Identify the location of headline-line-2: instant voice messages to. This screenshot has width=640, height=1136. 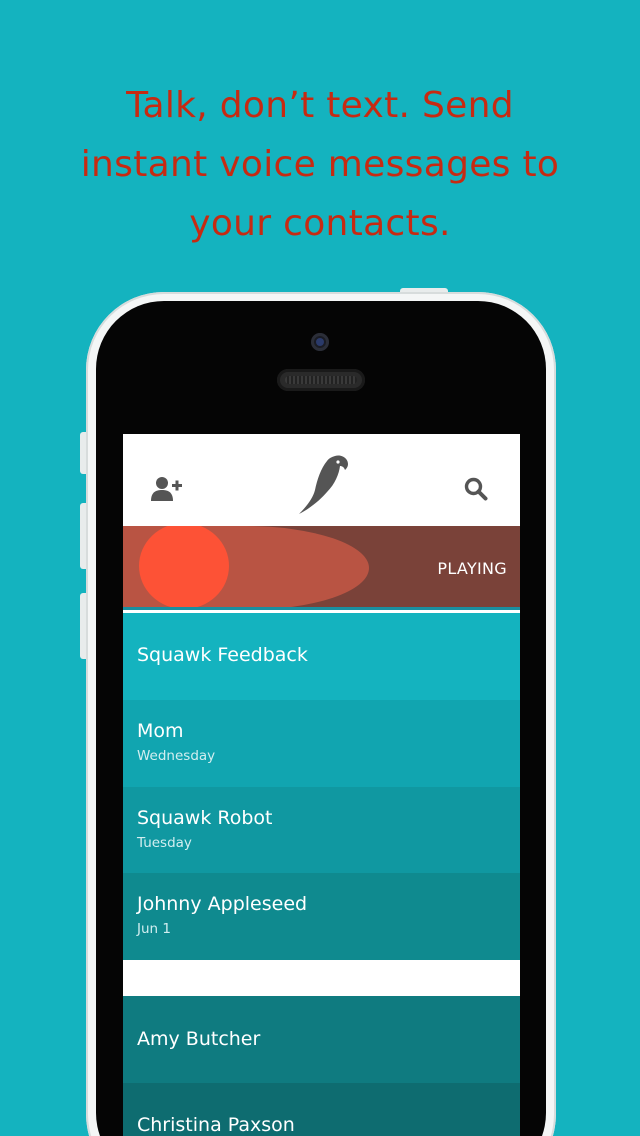
(320, 164).